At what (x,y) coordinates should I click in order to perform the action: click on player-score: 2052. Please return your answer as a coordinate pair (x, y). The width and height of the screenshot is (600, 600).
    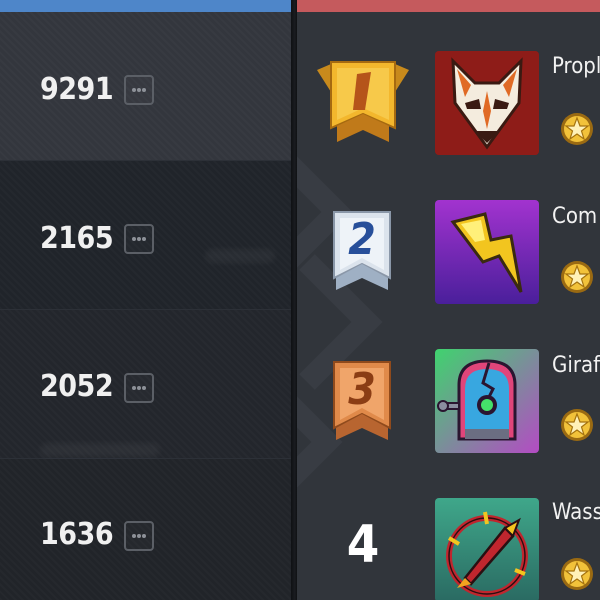
    Looking at the image, I should click on (77, 386).